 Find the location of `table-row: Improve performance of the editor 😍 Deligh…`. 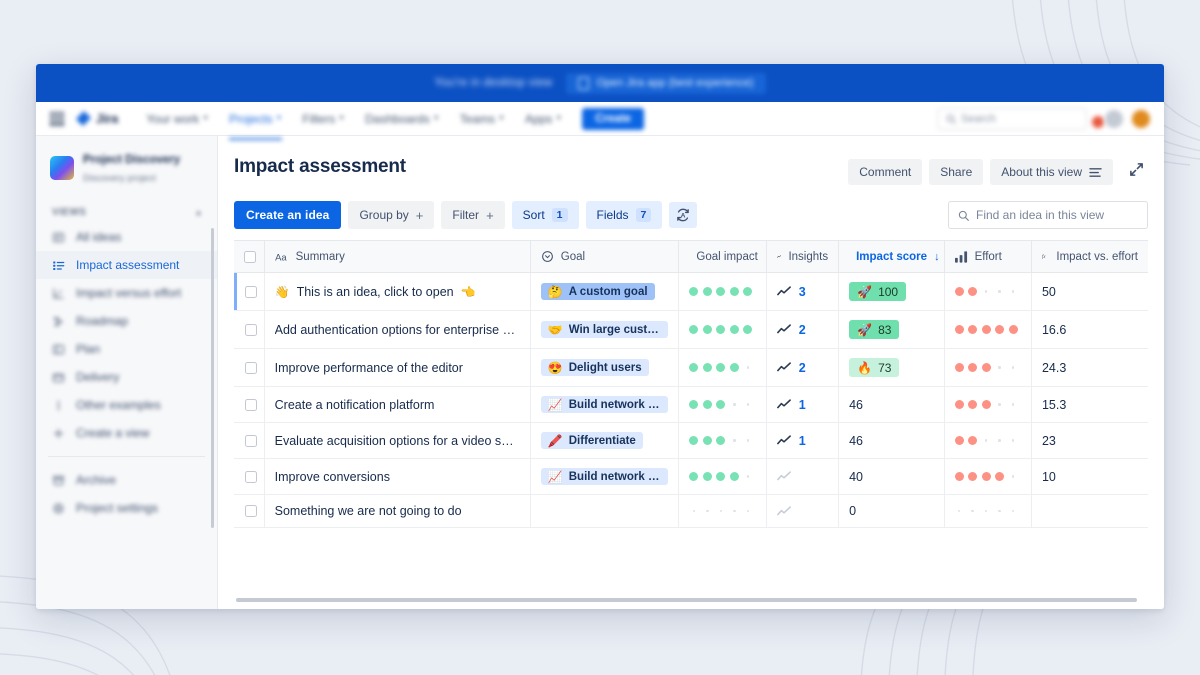

table-row: Improve performance of the editor 😍 Deligh… is located at coordinates (691, 367).